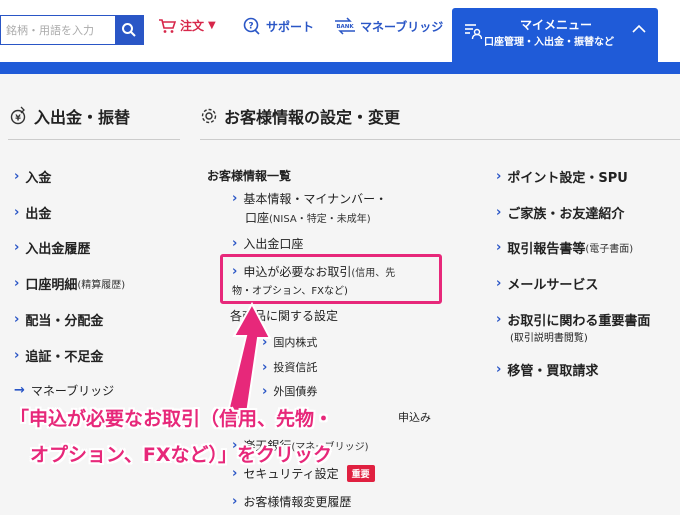 The height and width of the screenshot is (515, 680). What do you see at coordinates (172, 419) in the screenshot?
I see `annotation-line1: 「申込が必要なお取引（信用、先物・` at bounding box center [172, 419].